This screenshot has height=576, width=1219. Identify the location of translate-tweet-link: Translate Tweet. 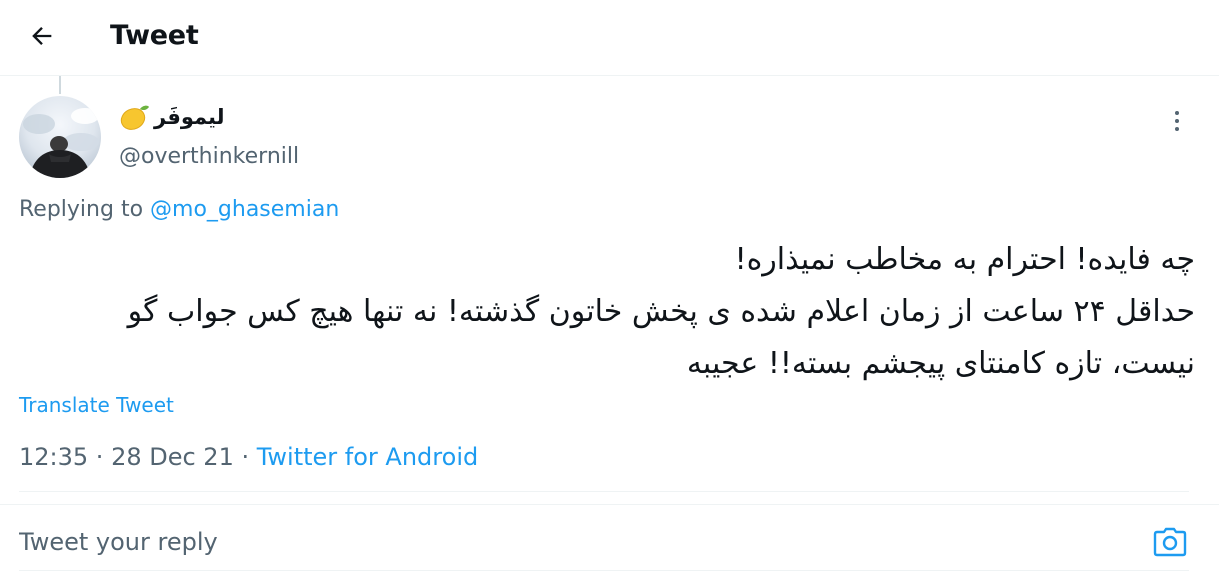
(96, 405).